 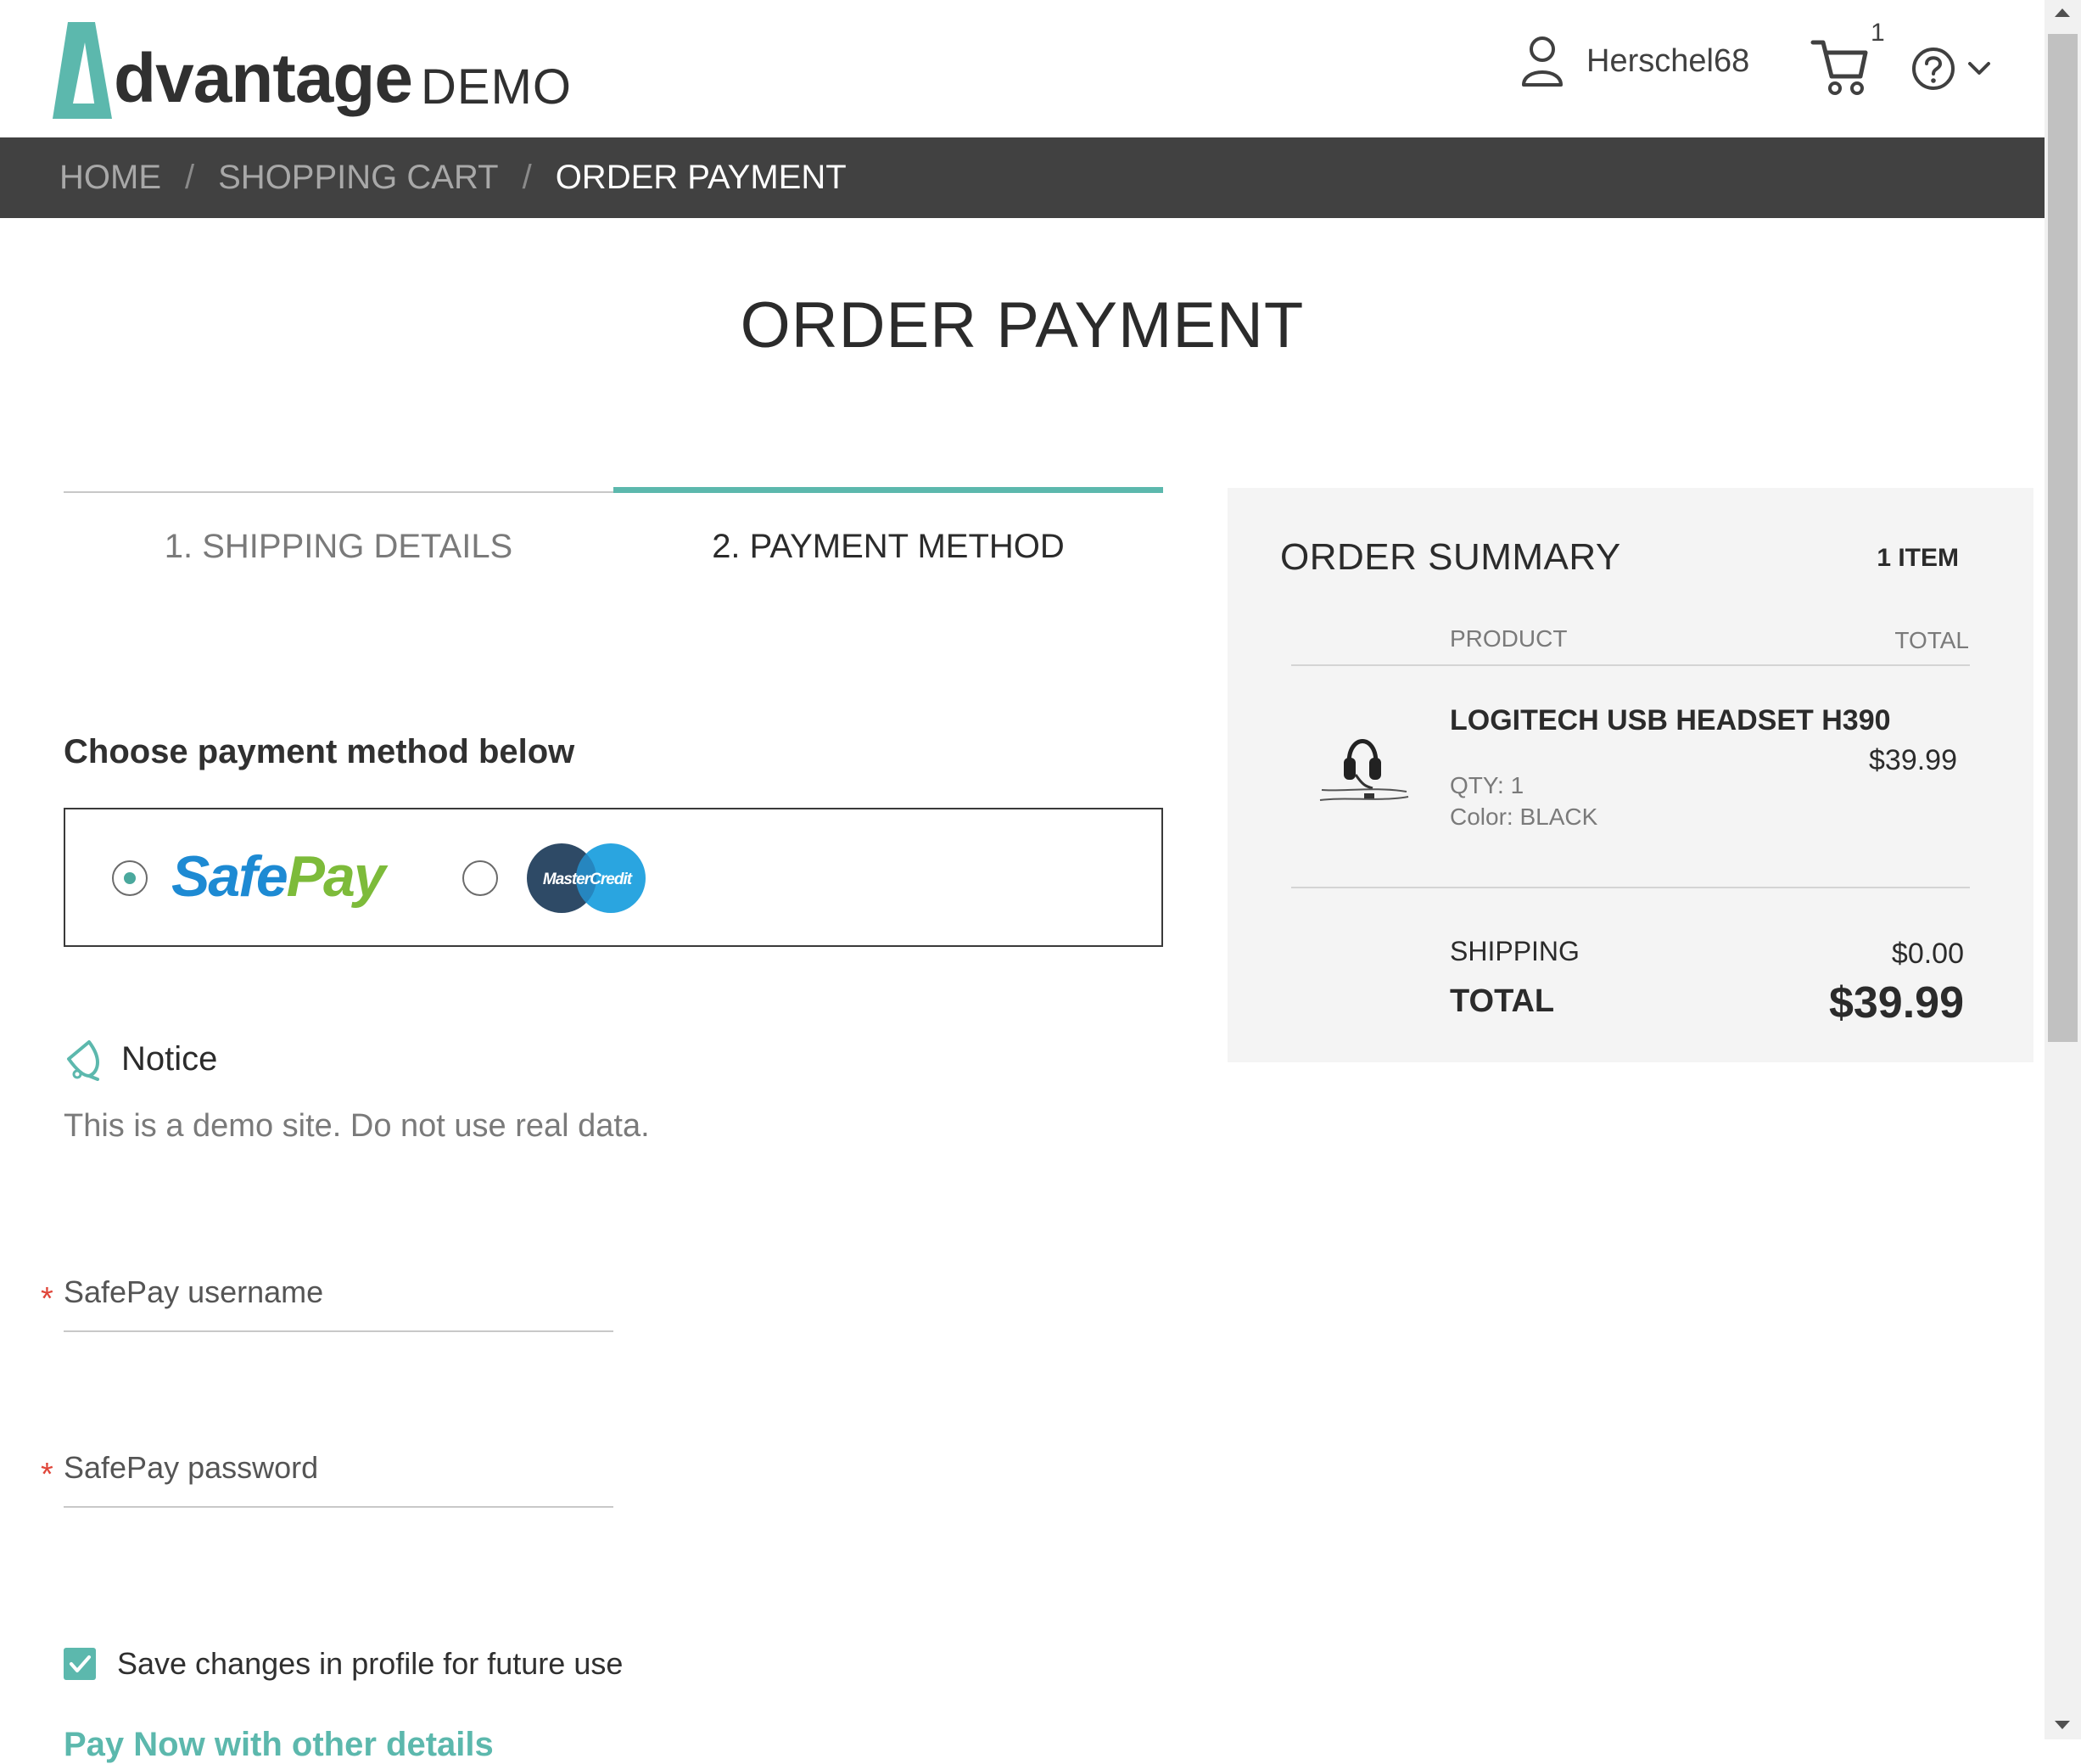 I want to click on product-quantity: QTY: 1, so click(x=1487, y=785).